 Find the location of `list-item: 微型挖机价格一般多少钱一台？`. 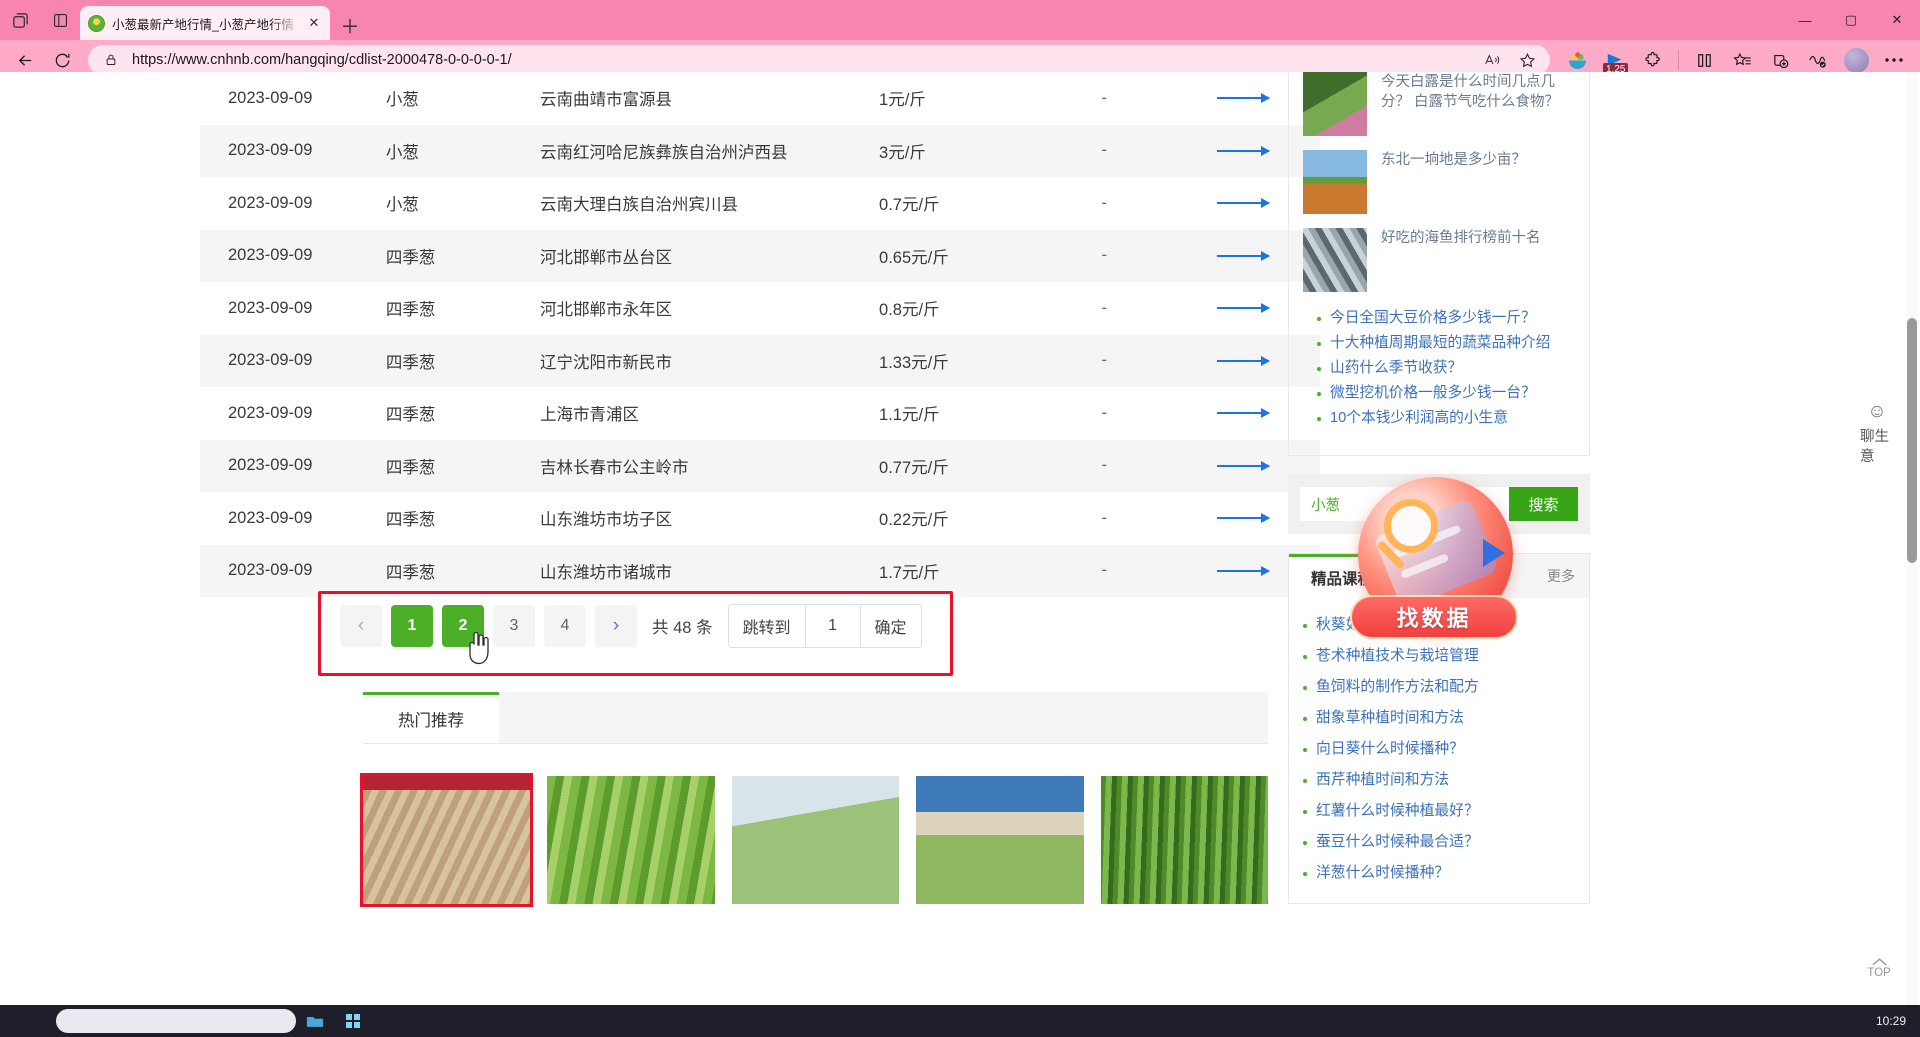

list-item: 微型挖机价格一般多少钱一台？ is located at coordinates (1439, 393).